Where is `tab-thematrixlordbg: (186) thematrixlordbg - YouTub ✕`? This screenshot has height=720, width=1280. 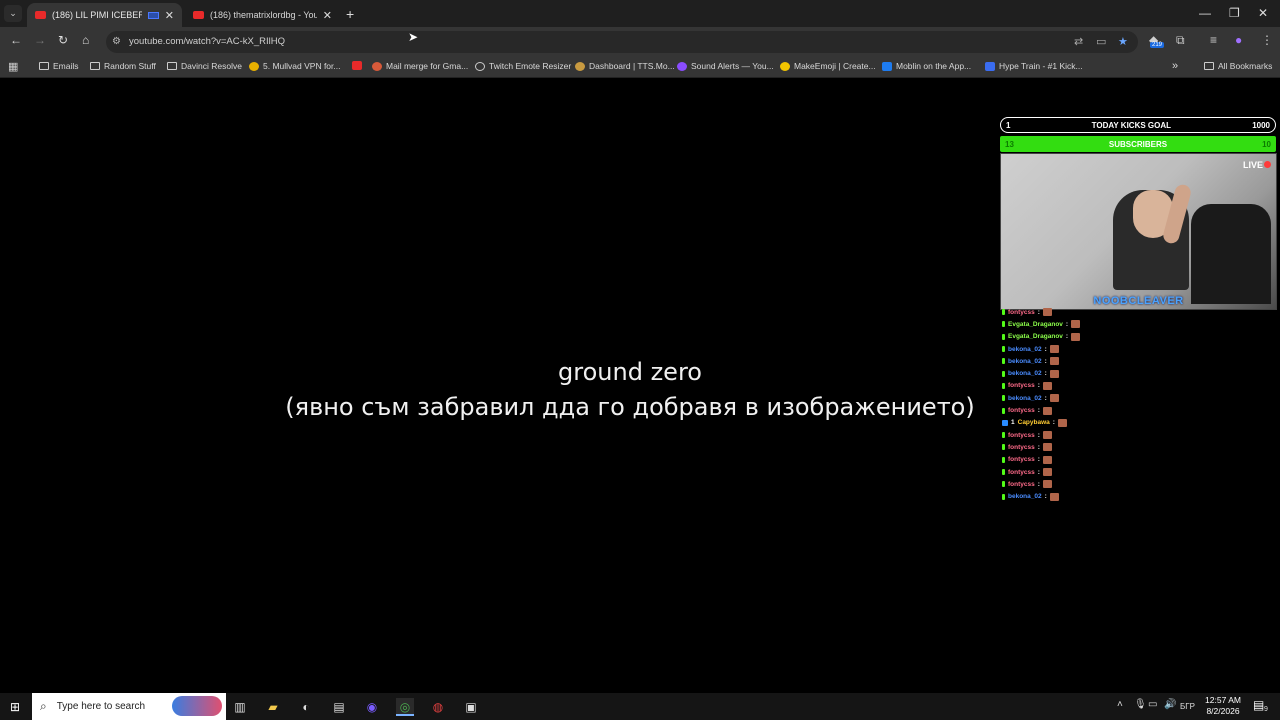 tab-thematrixlordbg: (186) thematrixlordbg - YouTub ✕ is located at coordinates (262, 15).